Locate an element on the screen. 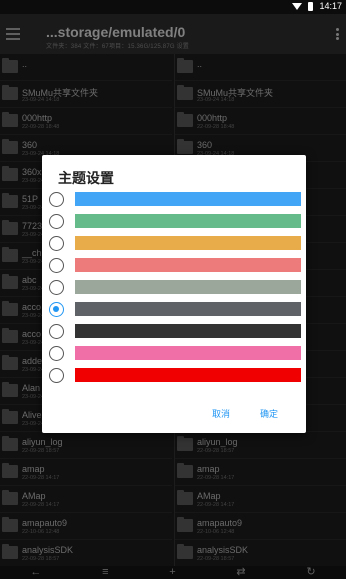  battery-icon is located at coordinates (311, 6).